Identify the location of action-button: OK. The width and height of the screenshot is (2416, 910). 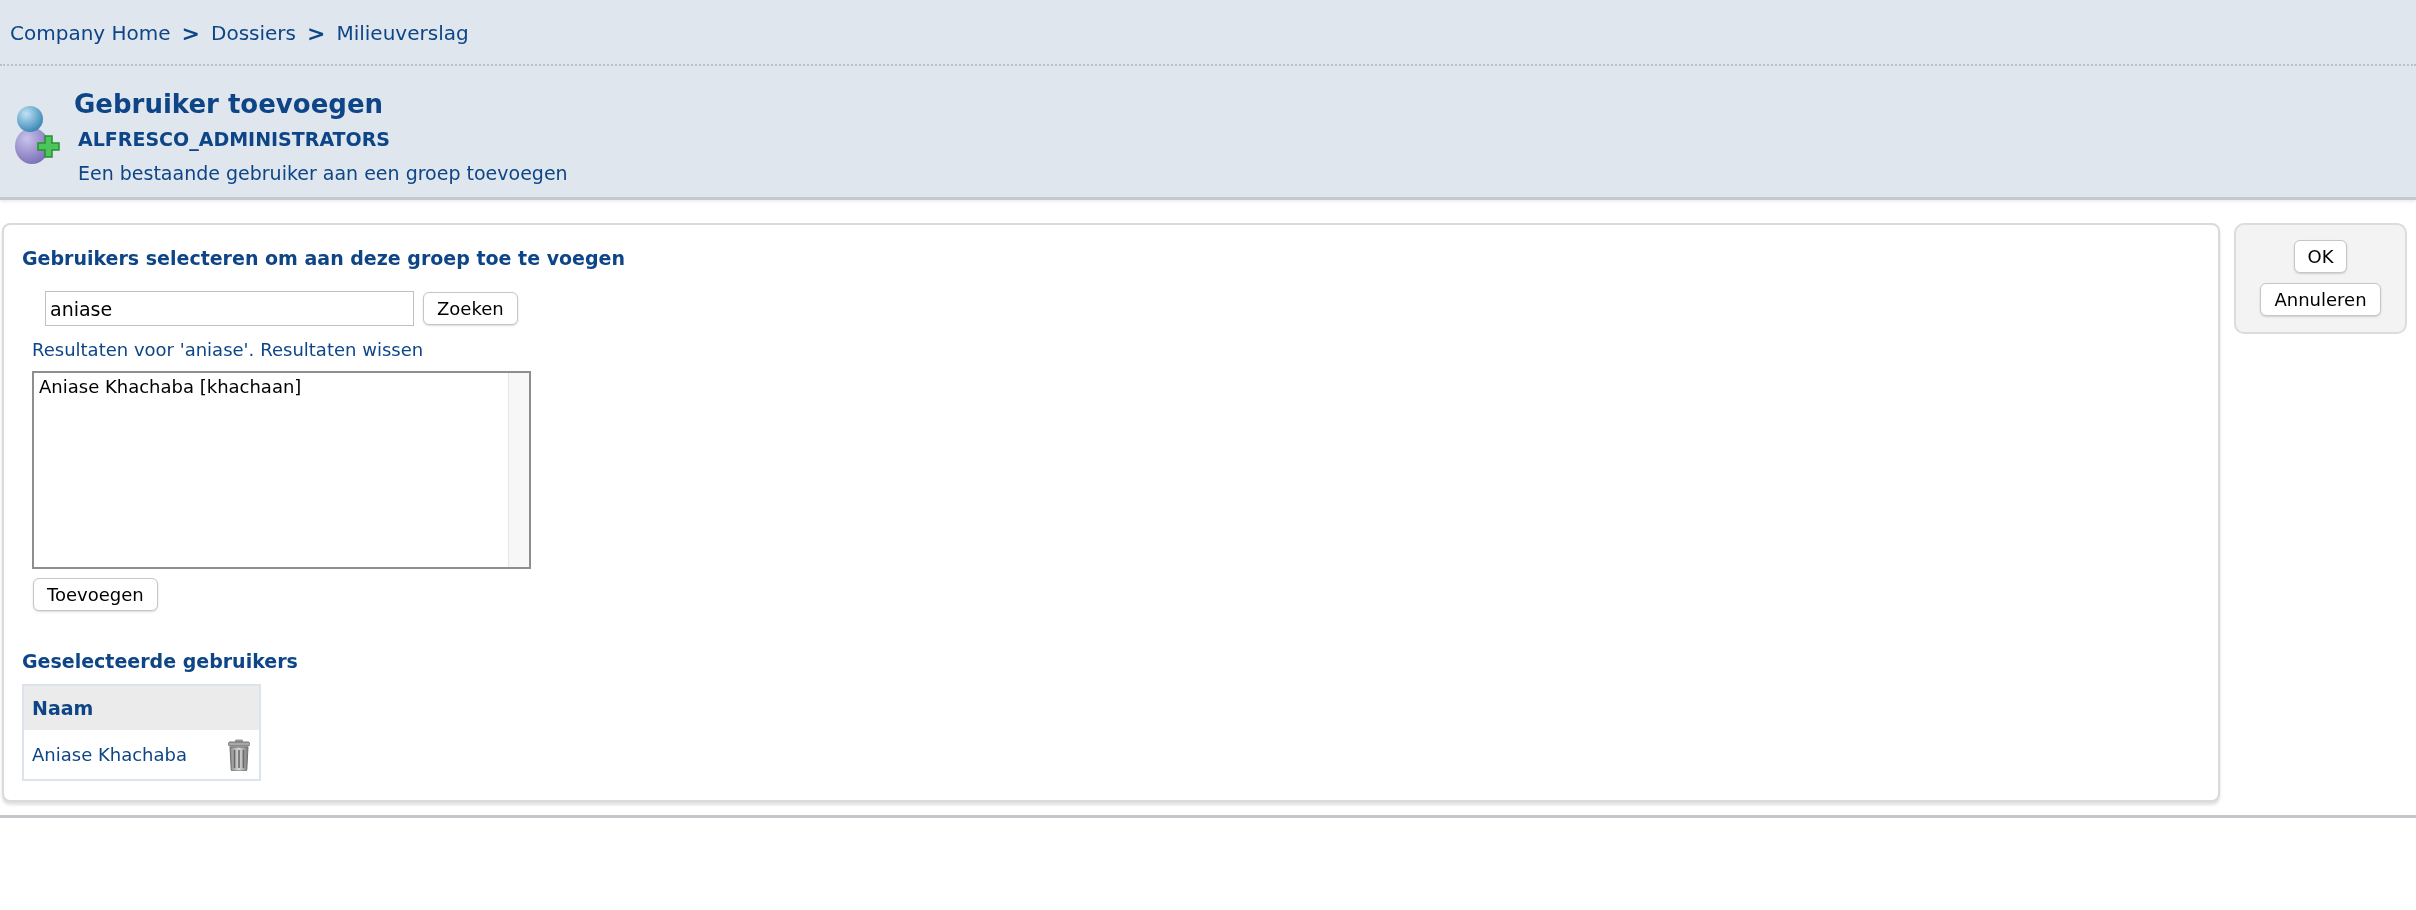
(2320, 256).